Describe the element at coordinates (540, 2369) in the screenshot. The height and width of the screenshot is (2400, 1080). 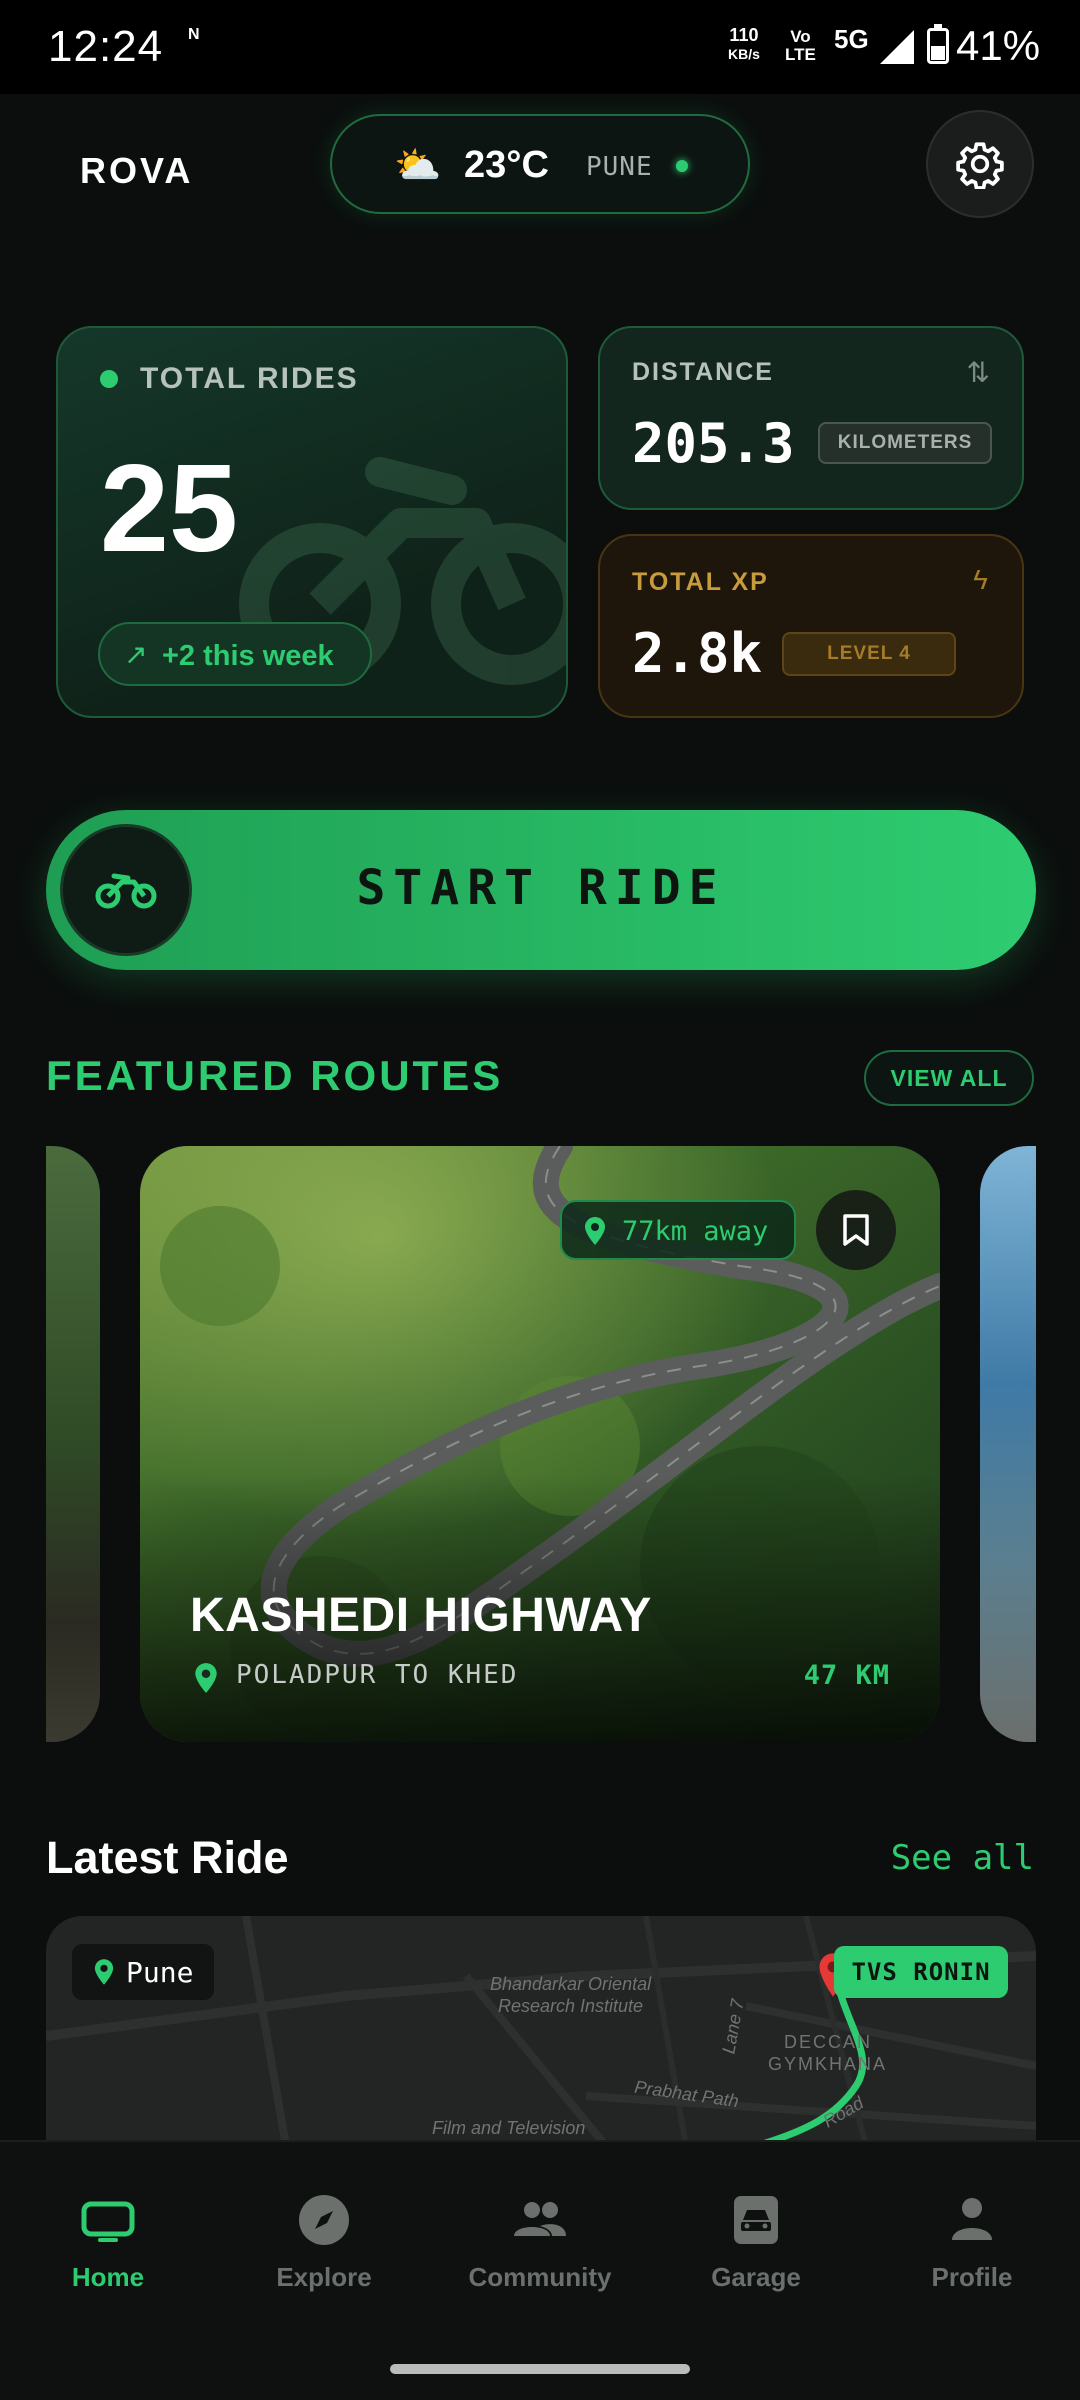
I see `home-indicator` at that location.